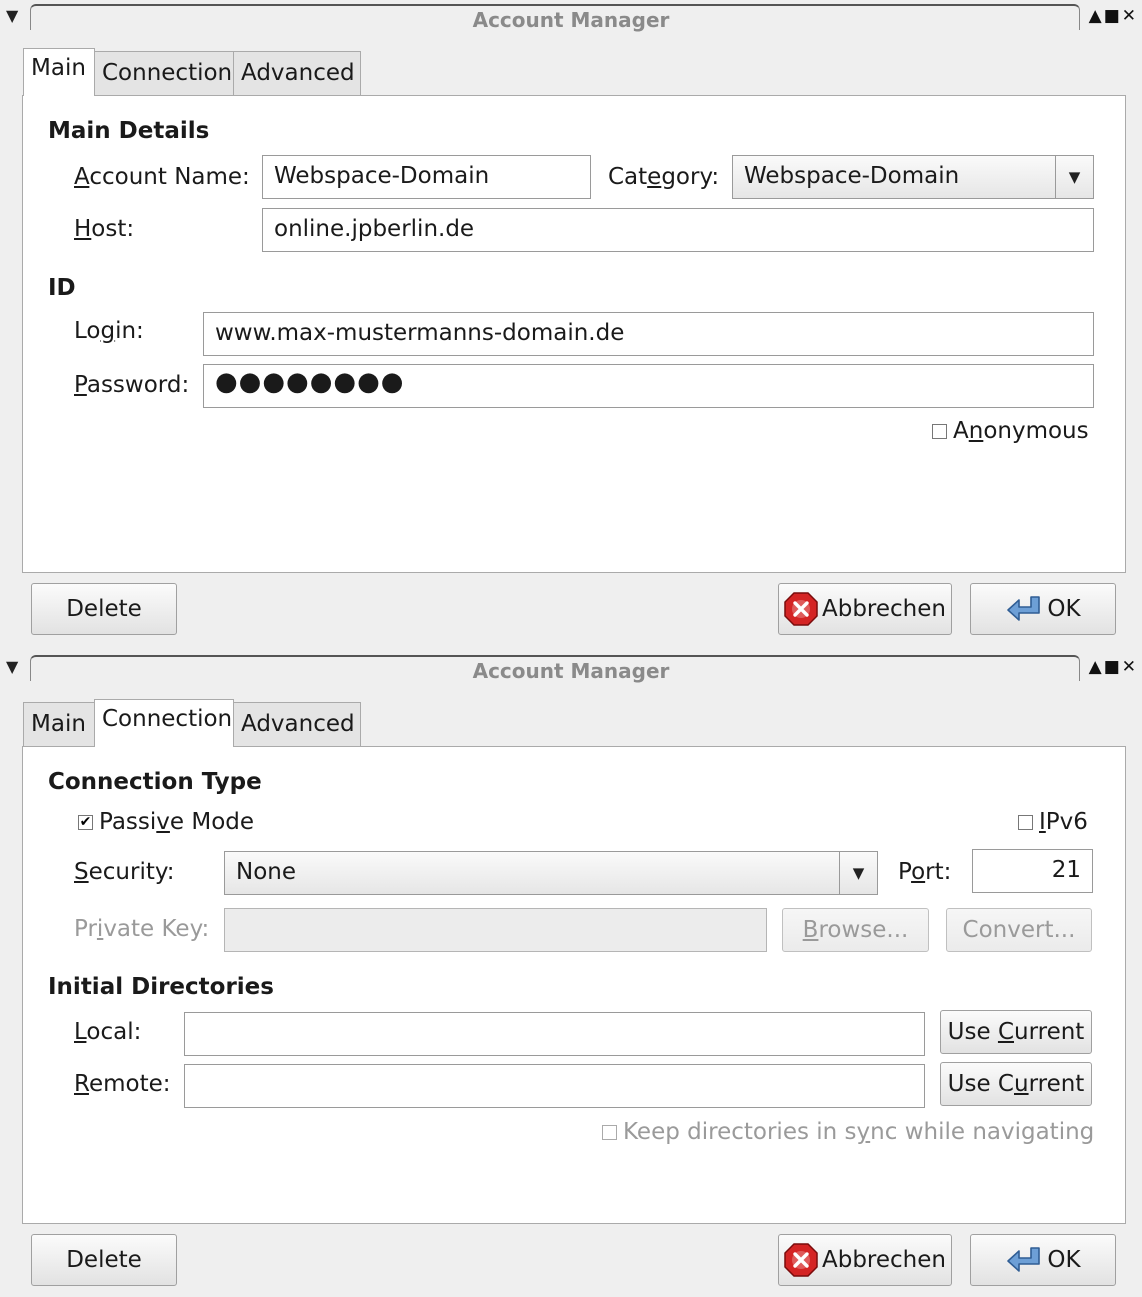 The height and width of the screenshot is (1297, 1142). I want to click on passive-mode-checkbox: ✔ Passive Mode, so click(166, 822).